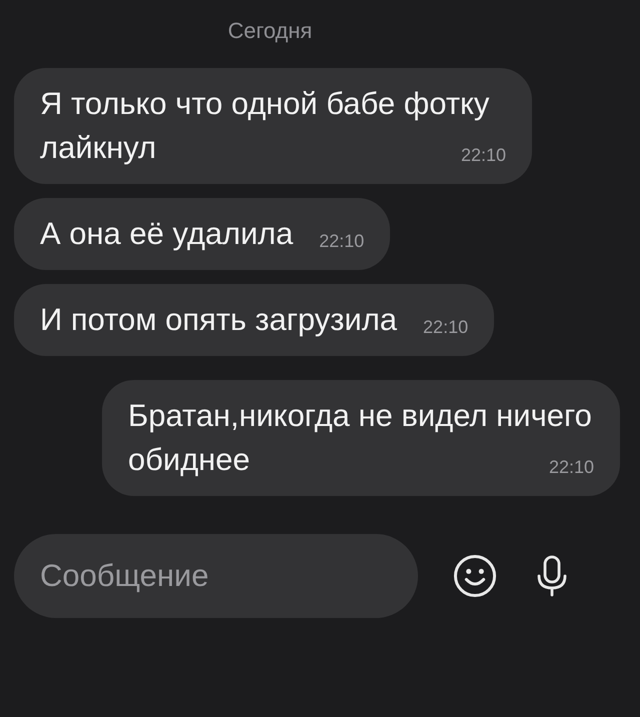 This screenshot has width=640, height=717. I want to click on message-bubble: И потом опять загрузила 22:10, so click(254, 320).